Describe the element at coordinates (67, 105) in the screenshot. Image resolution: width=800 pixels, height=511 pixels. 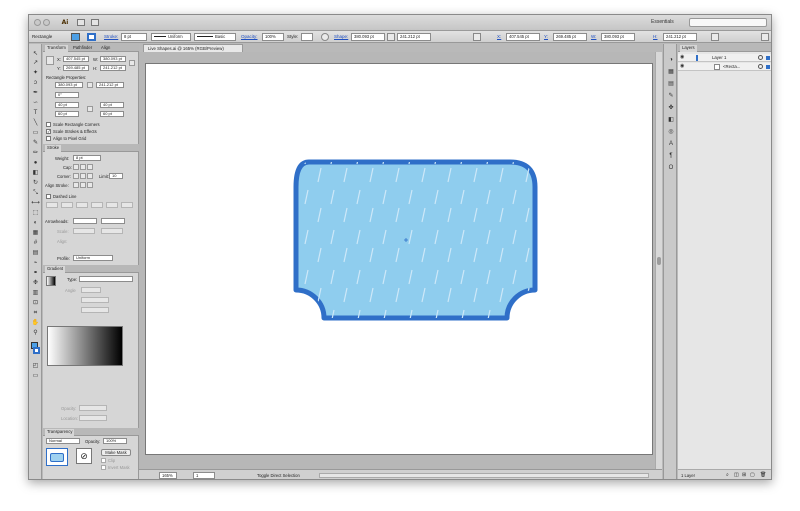
I see `corner-tl-field: 40 pt` at that location.